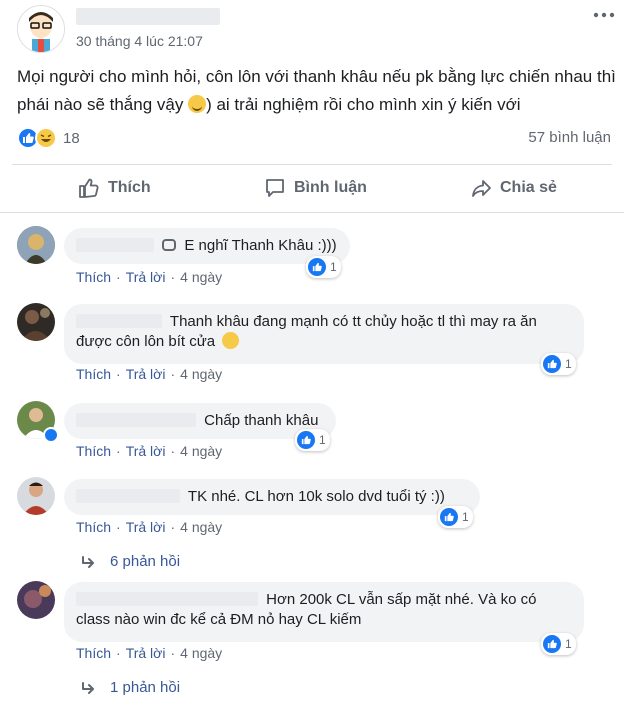 The height and width of the screenshot is (708, 624). Describe the element at coordinates (275, 188) in the screenshot. I see `comment-icon` at that location.